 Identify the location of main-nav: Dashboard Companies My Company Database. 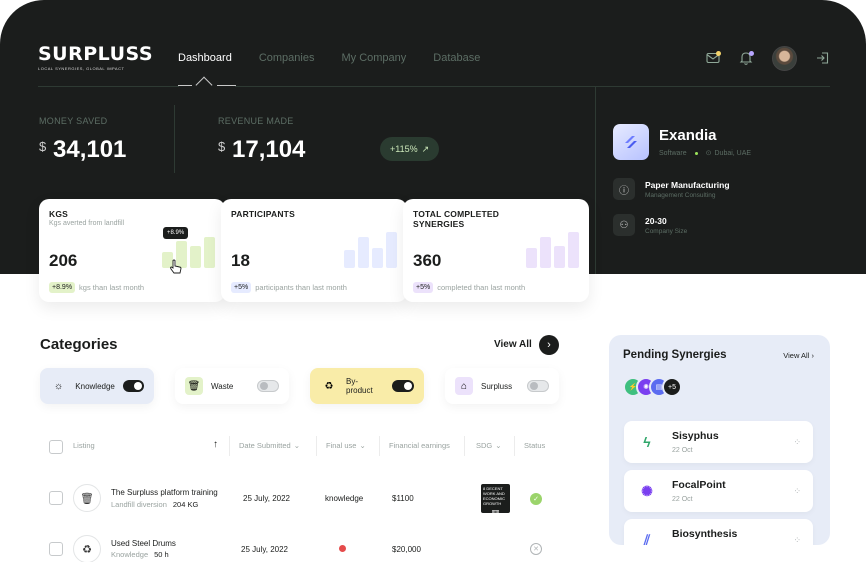
(329, 58).